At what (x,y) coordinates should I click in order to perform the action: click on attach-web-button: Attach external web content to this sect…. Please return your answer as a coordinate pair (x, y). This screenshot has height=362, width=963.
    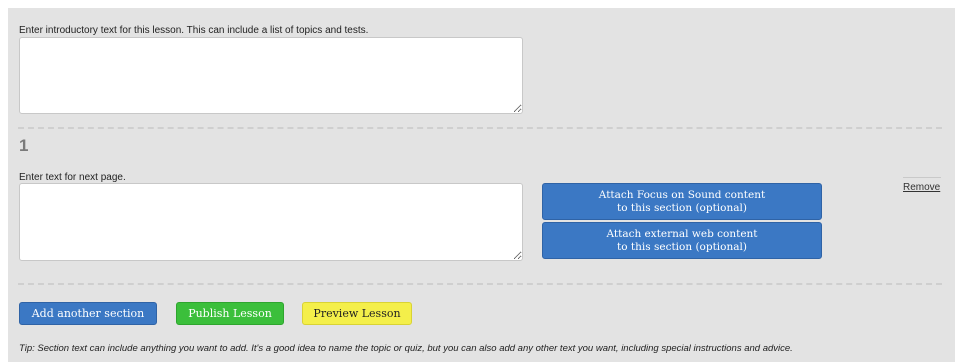
    Looking at the image, I should click on (682, 240).